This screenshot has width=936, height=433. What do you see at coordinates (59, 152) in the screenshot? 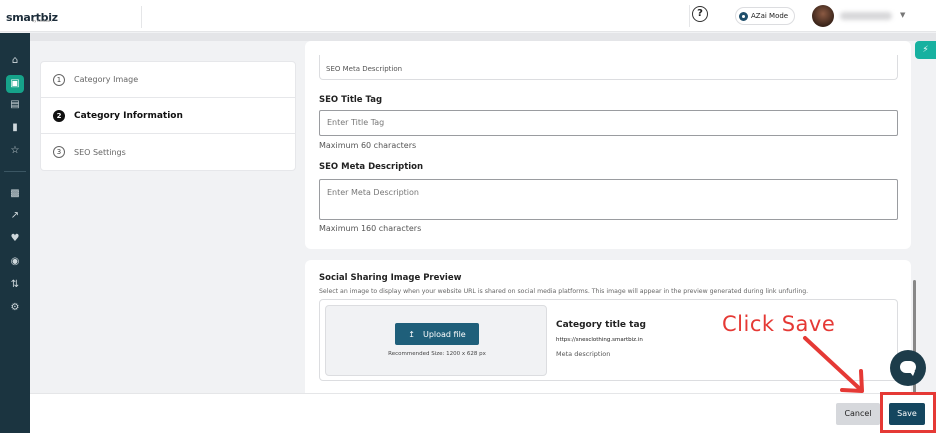
I see `step-number: 3` at bounding box center [59, 152].